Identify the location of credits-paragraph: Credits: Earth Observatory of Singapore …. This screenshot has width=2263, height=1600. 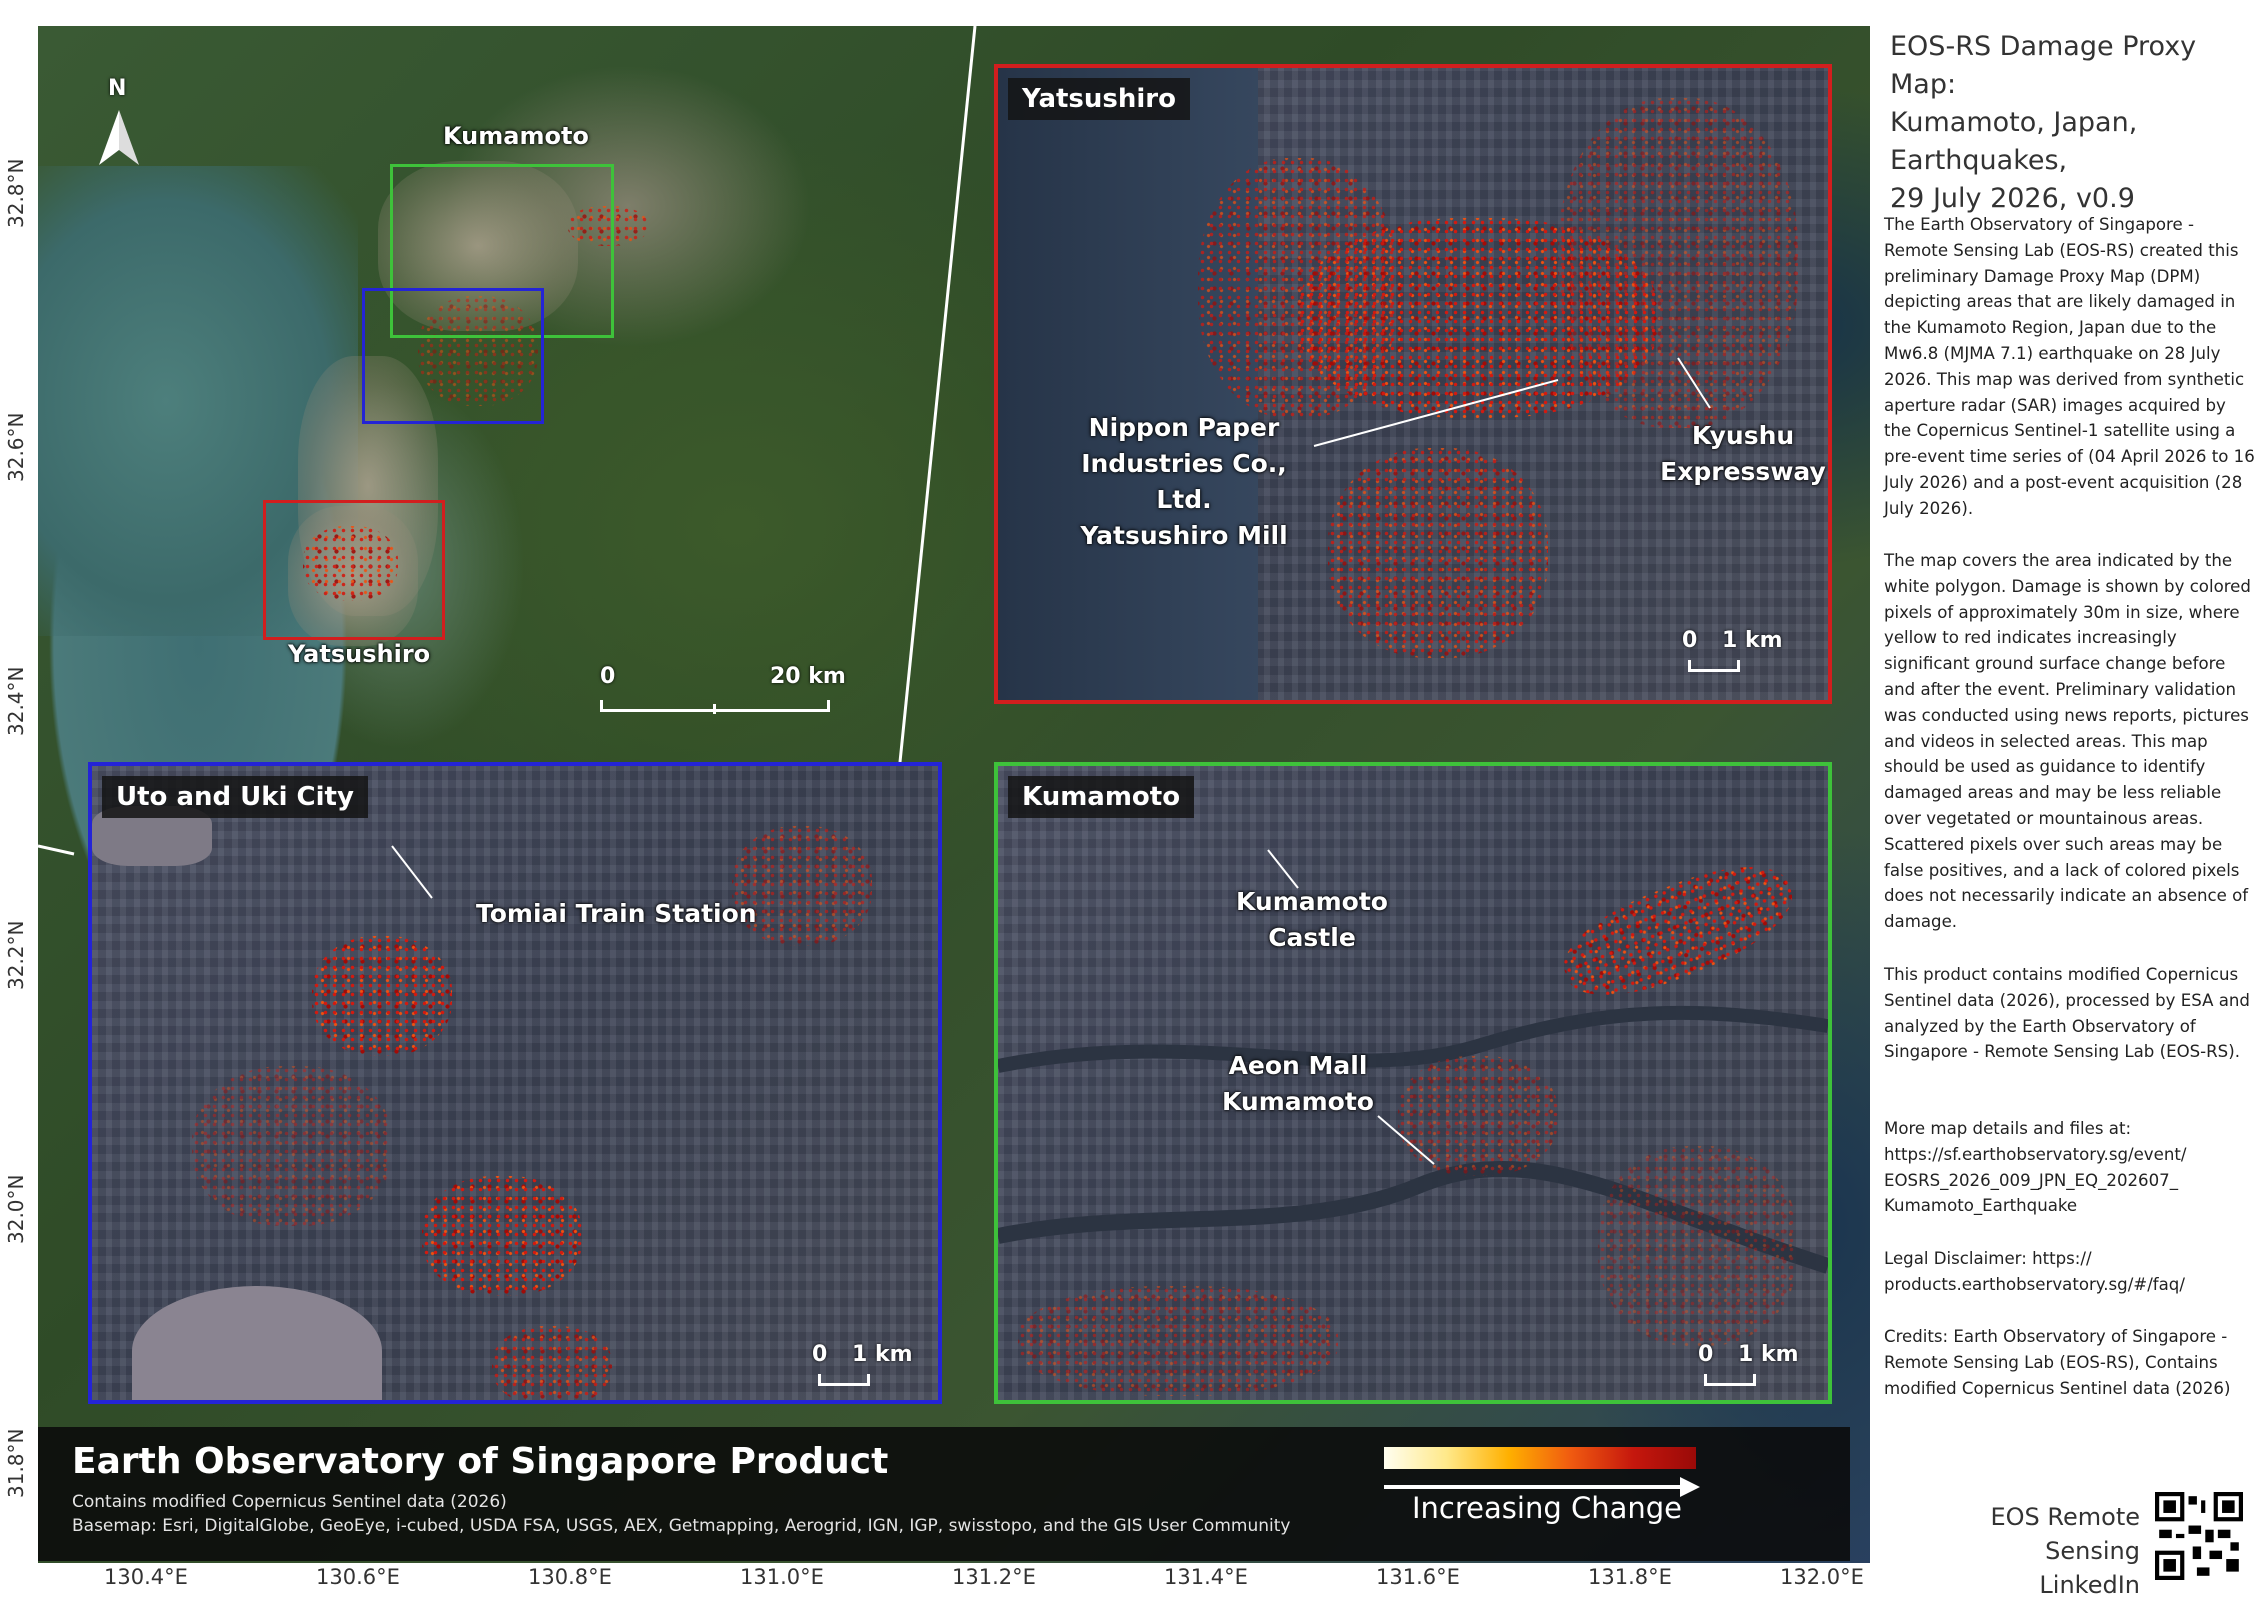
(2057, 1362).